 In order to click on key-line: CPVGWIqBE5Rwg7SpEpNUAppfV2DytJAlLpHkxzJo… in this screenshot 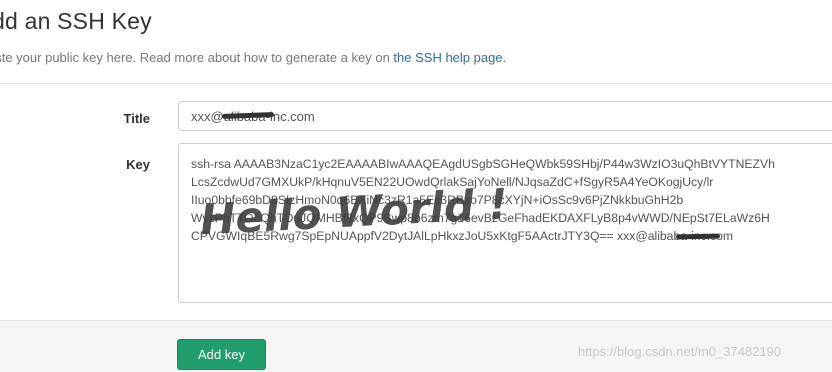, I will do `click(462, 236)`.